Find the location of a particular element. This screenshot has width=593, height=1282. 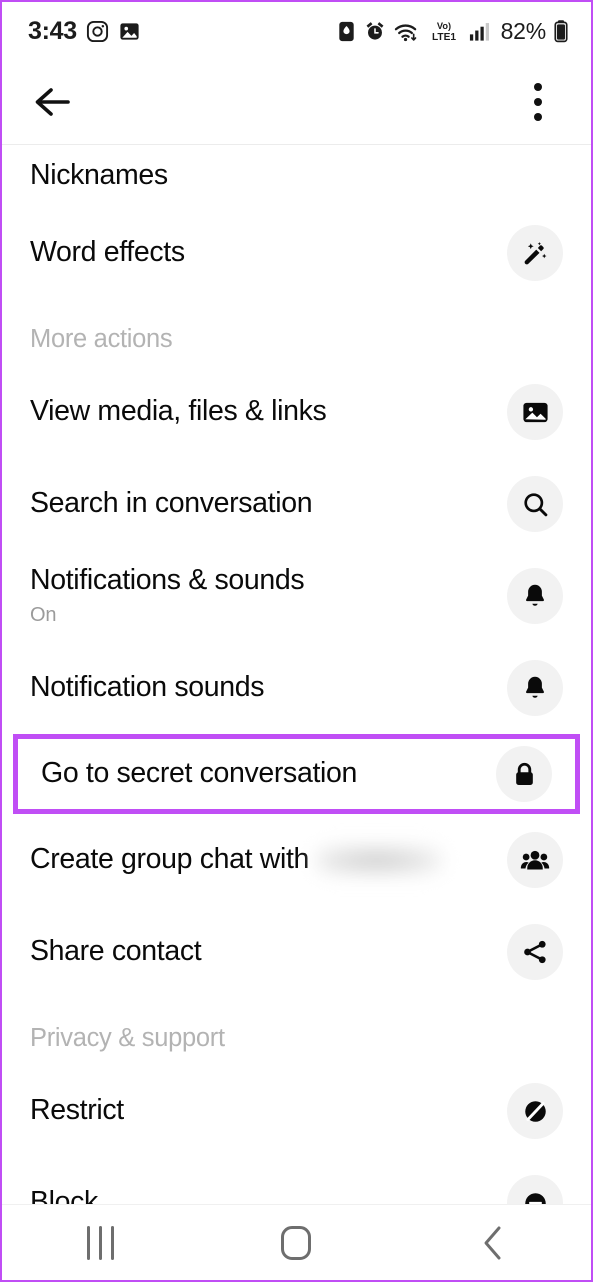

redacted-contact-name is located at coordinates (379, 860).